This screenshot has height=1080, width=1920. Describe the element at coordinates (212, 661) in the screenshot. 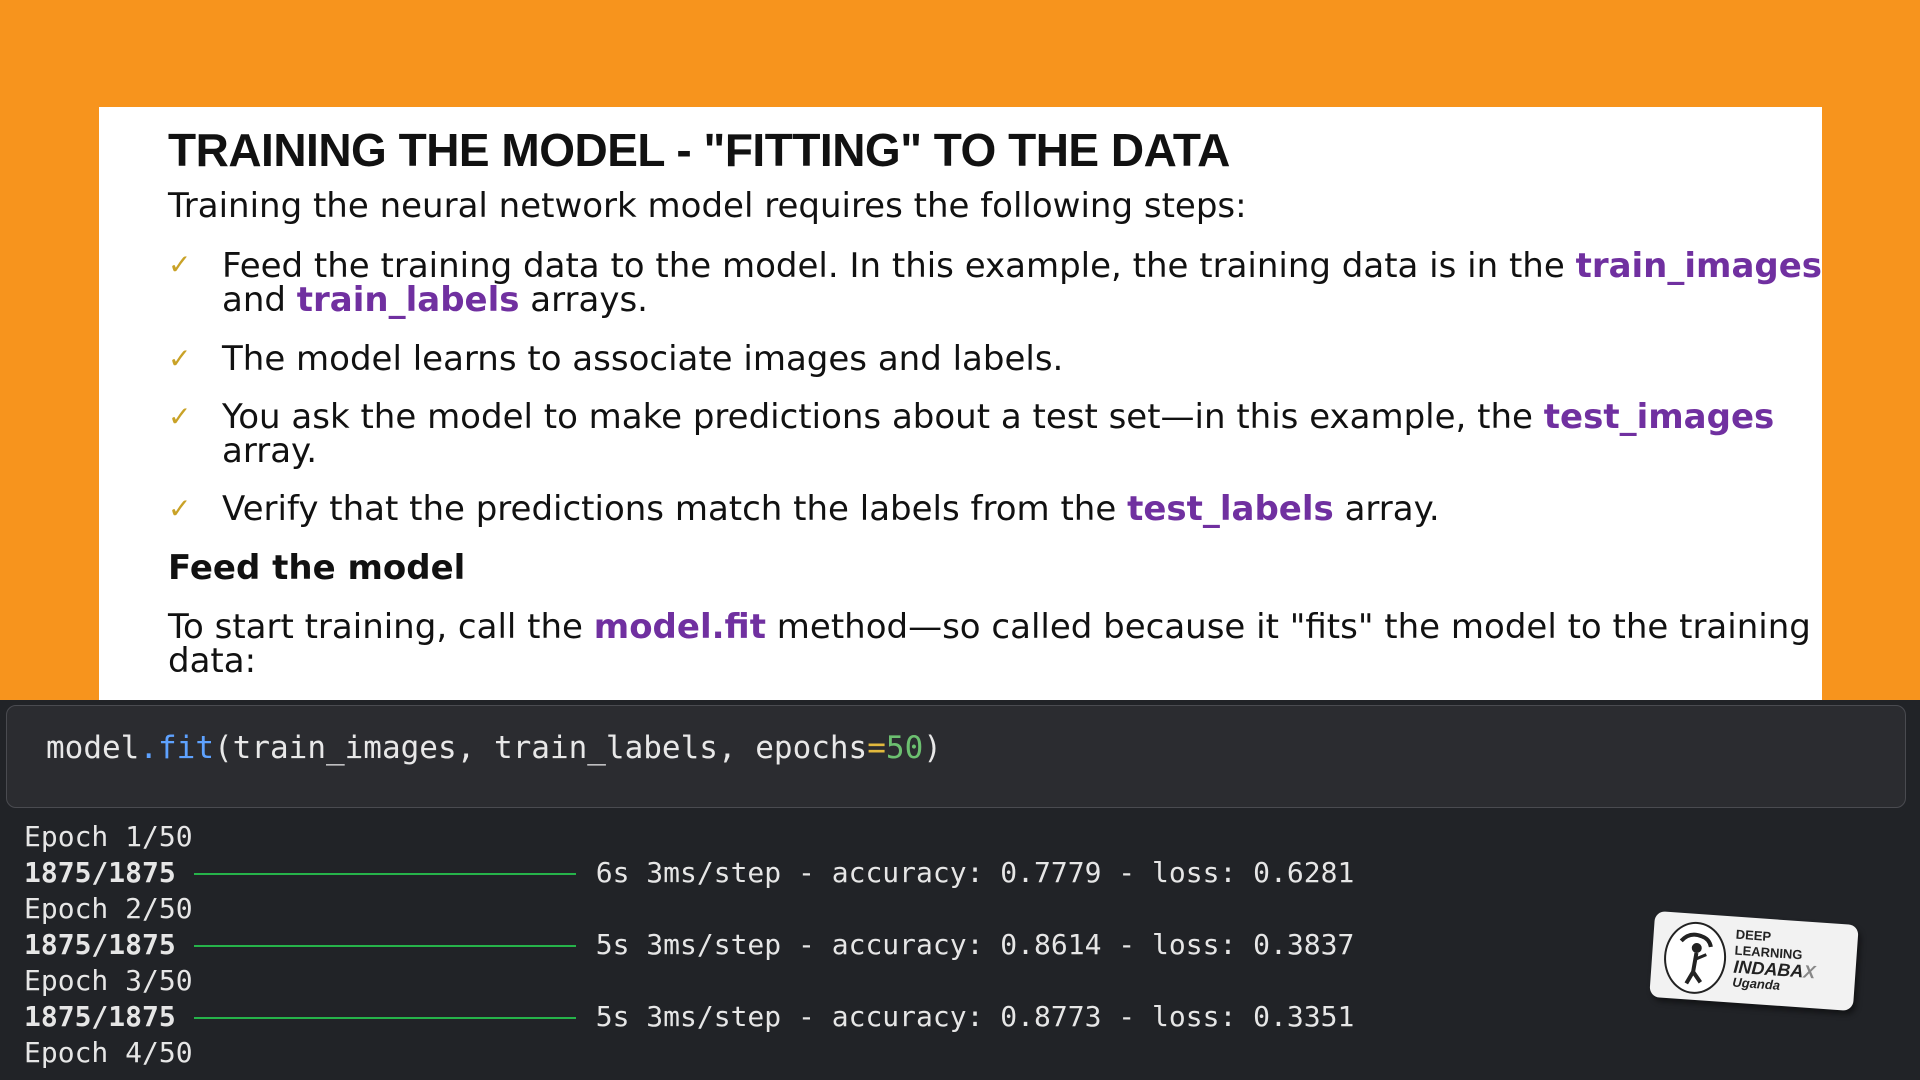

I see `fit-text-line-2: data:` at that location.